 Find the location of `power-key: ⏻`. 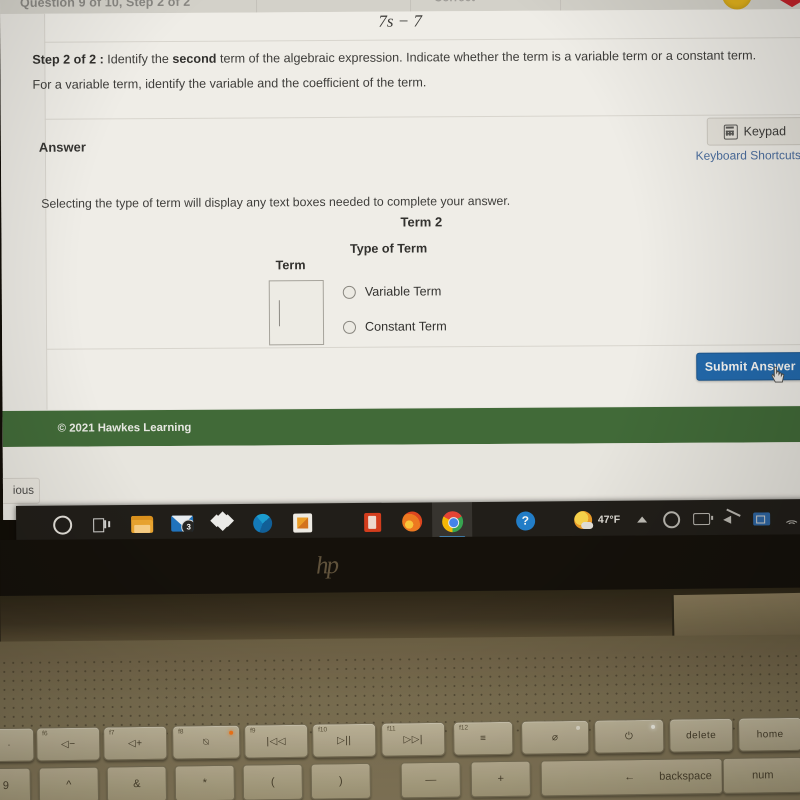

power-key: ⏻ is located at coordinates (629, 736).